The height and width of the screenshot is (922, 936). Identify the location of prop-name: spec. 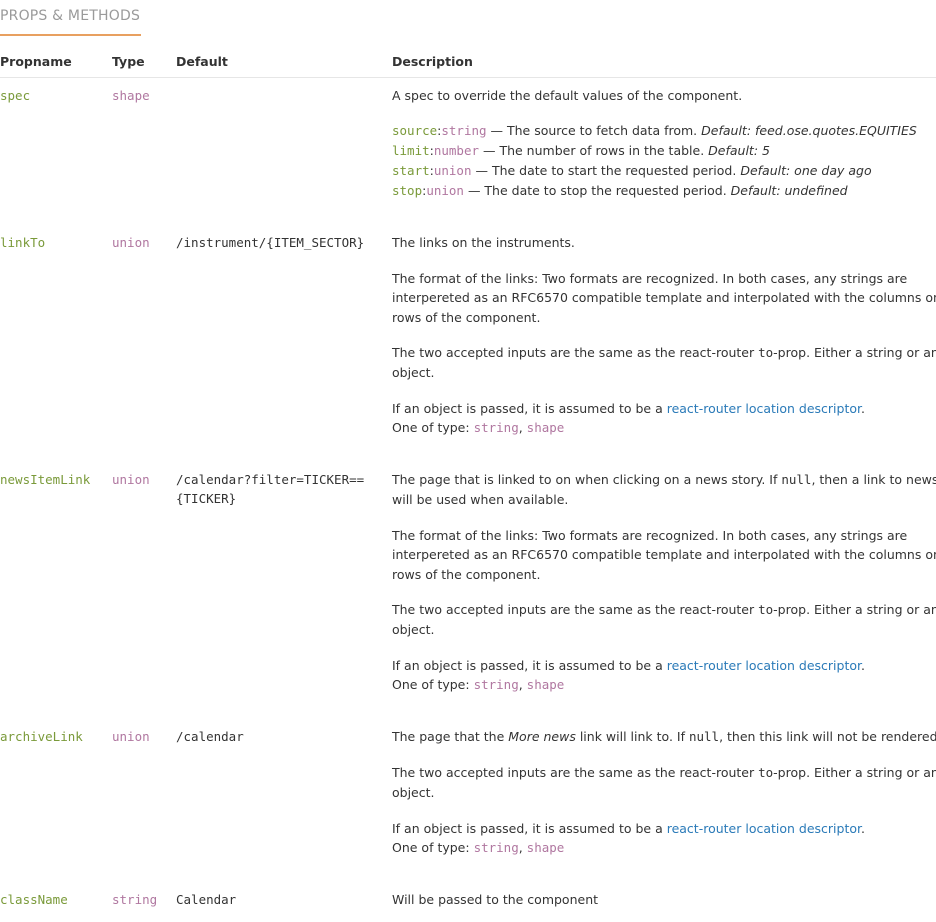
(15, 95).